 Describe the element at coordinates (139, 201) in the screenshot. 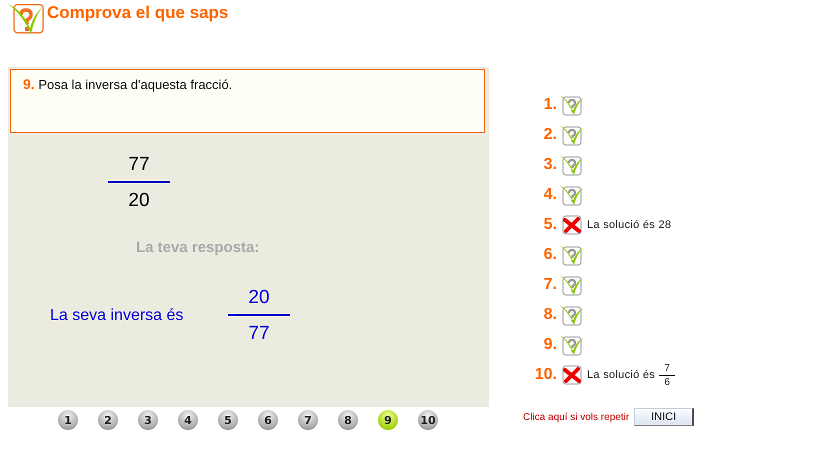

I see `denominator: 20` at that location.